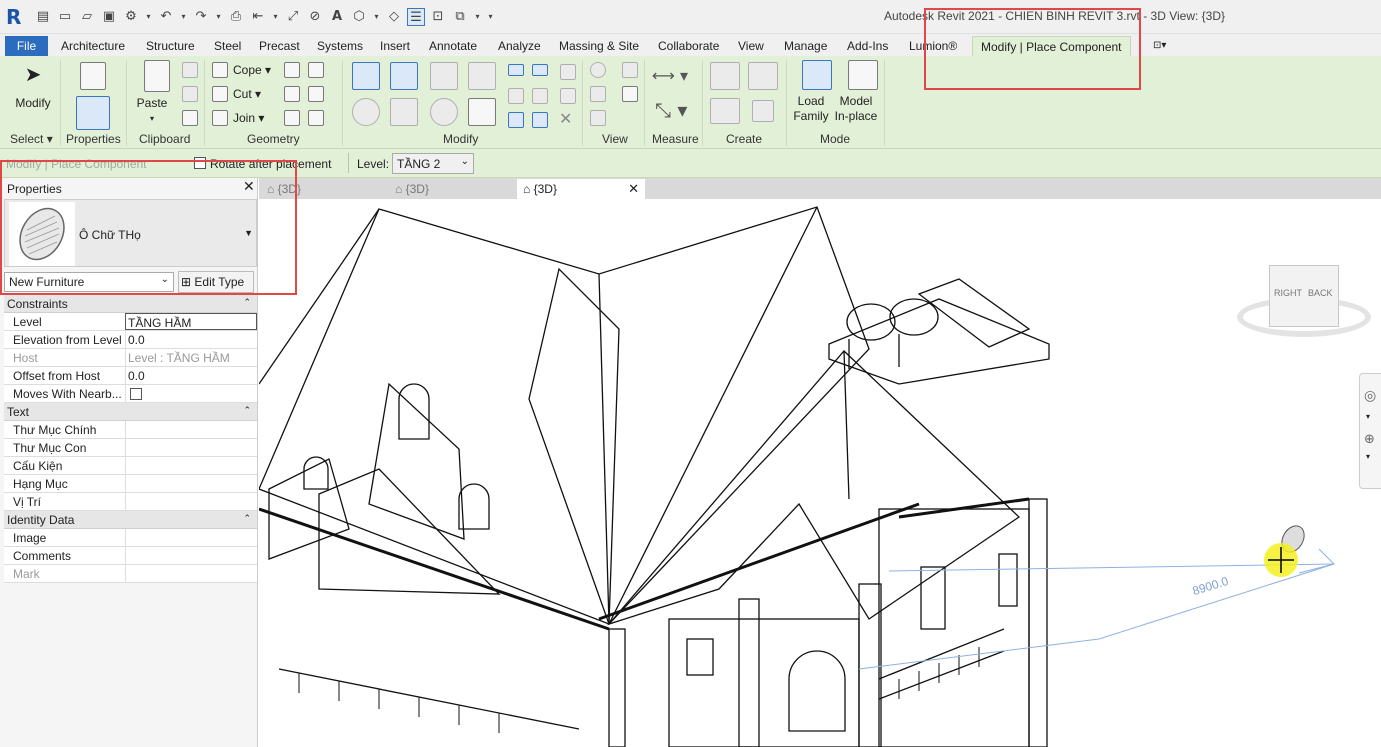 This screenshot has width=1381, height=747. I want to click on property-row: Hạng Mục, so click(130, 484).